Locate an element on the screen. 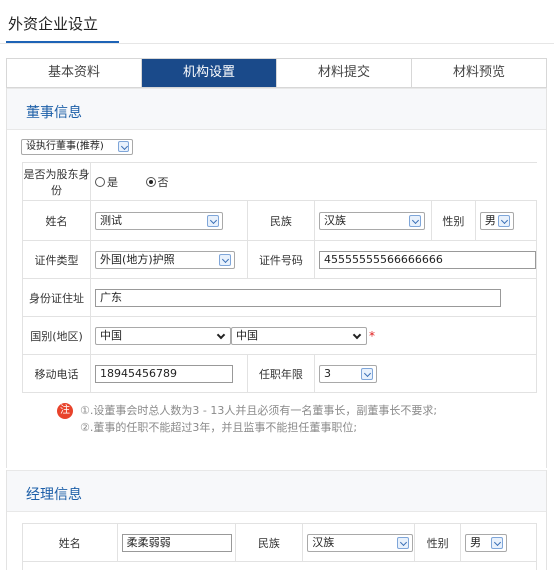  gender-select: 男 is located at coordinates (496, 220).